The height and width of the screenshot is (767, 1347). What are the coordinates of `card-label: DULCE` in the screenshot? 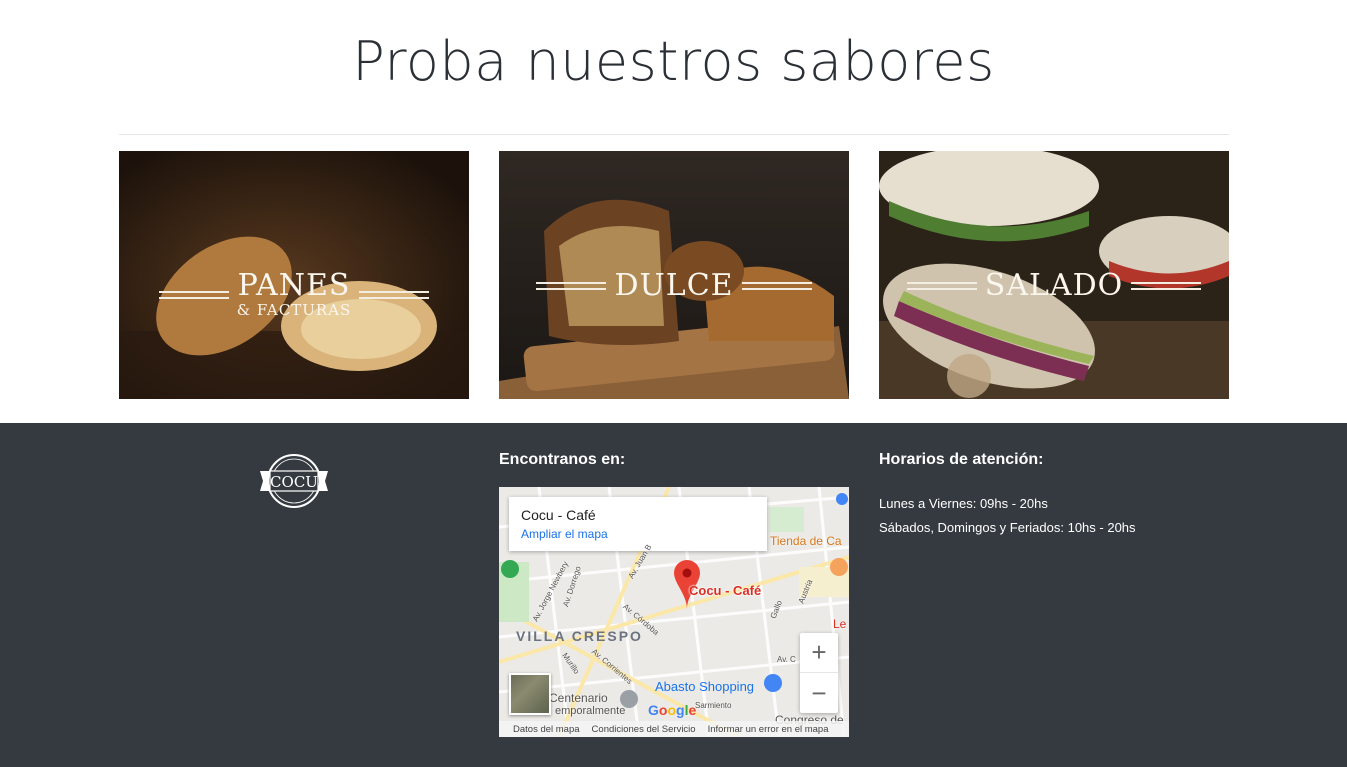 It's located at (674, 286).